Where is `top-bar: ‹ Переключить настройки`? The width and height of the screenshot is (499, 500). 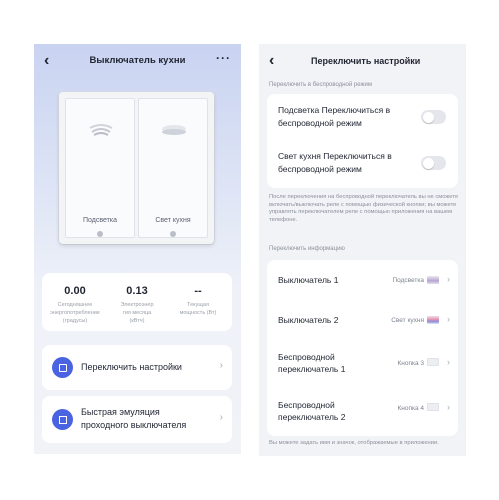 top-bar: ‹ Переключить настройки is located at coordinates (362, 62).